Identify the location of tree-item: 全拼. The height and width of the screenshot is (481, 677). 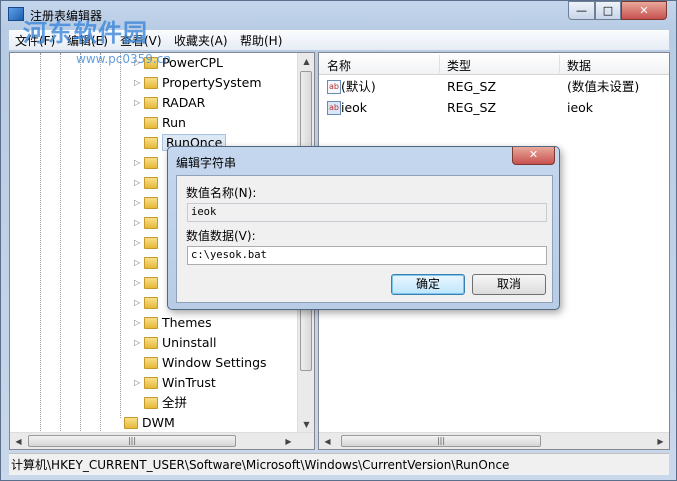
(160, 403).